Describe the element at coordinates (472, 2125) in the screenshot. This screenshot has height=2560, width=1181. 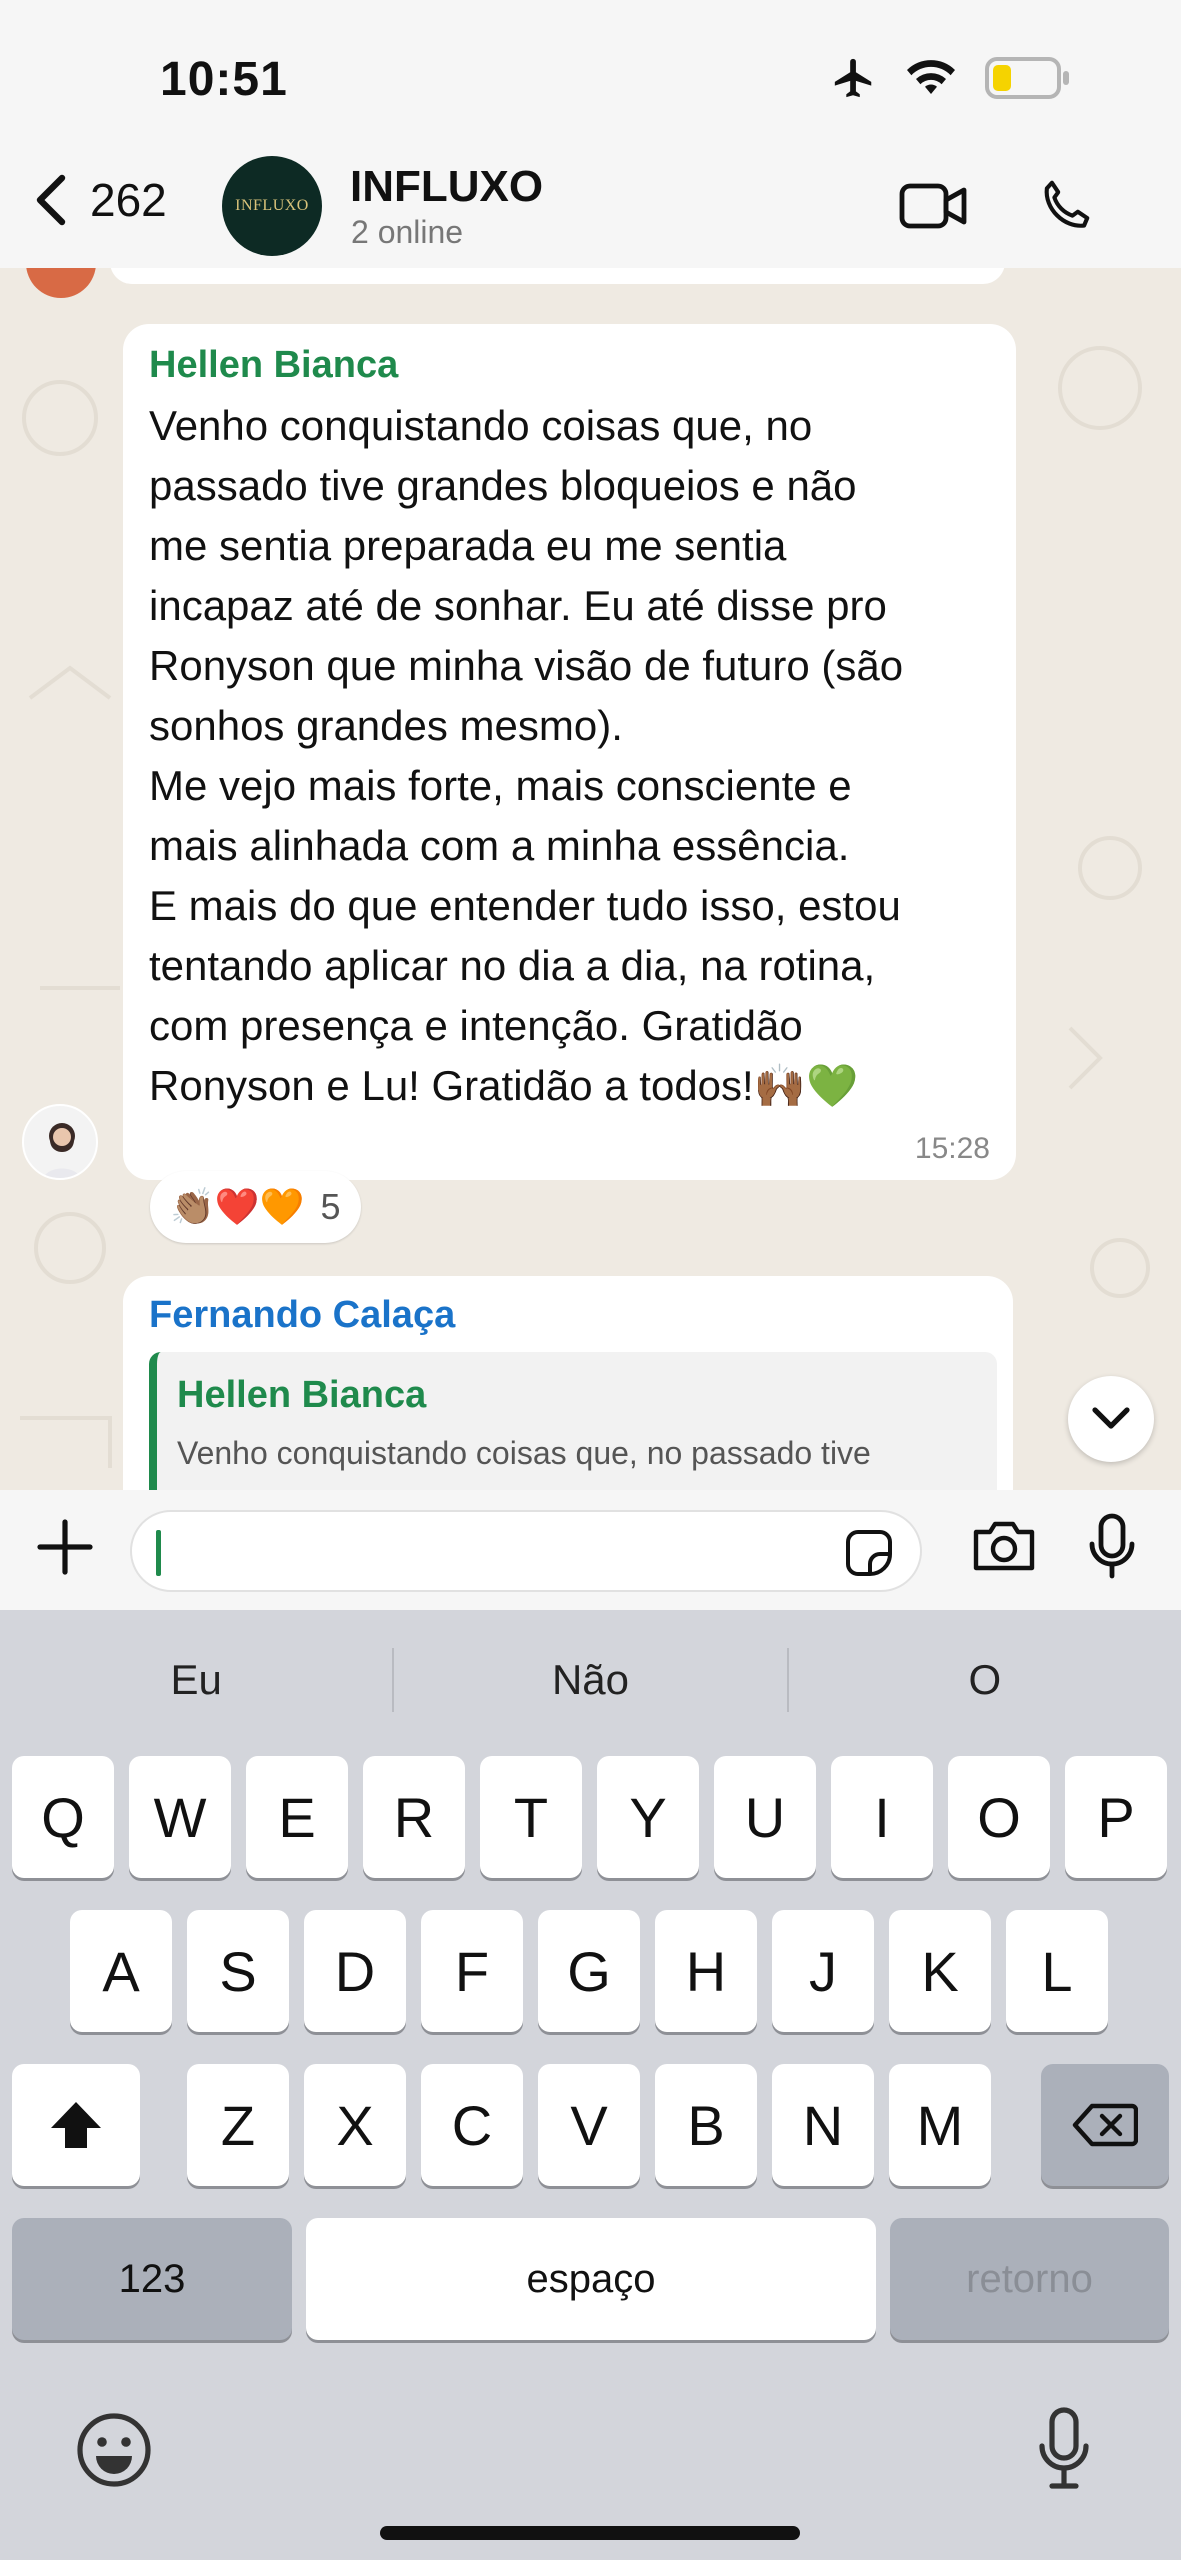
I see `key-c: C` at that location.